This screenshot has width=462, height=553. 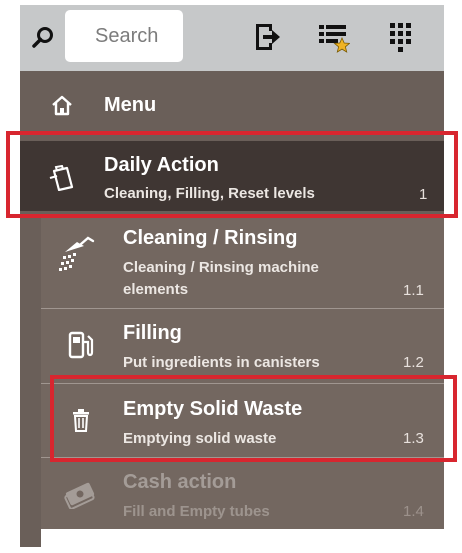 I want to click on menu-header: Menu, so click(x=232, y=105).